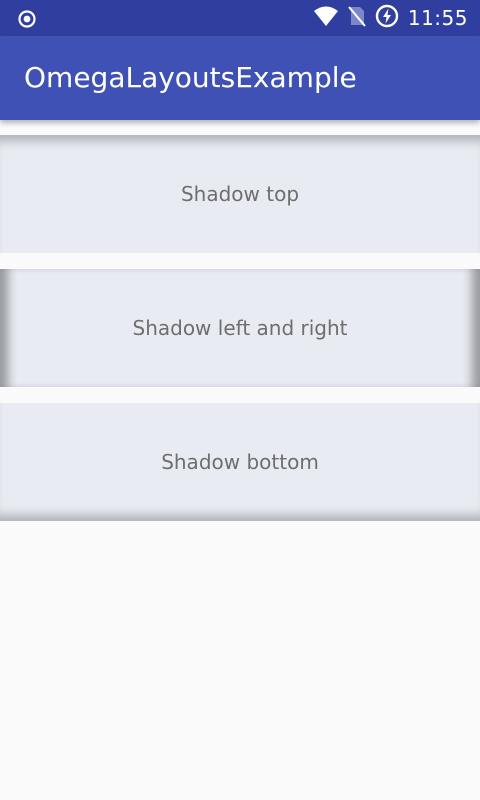 The width and height of the screenshot is (480, 800). I want to click on shadow-bottom-panel: Shadow bottom, so click(240, 462).